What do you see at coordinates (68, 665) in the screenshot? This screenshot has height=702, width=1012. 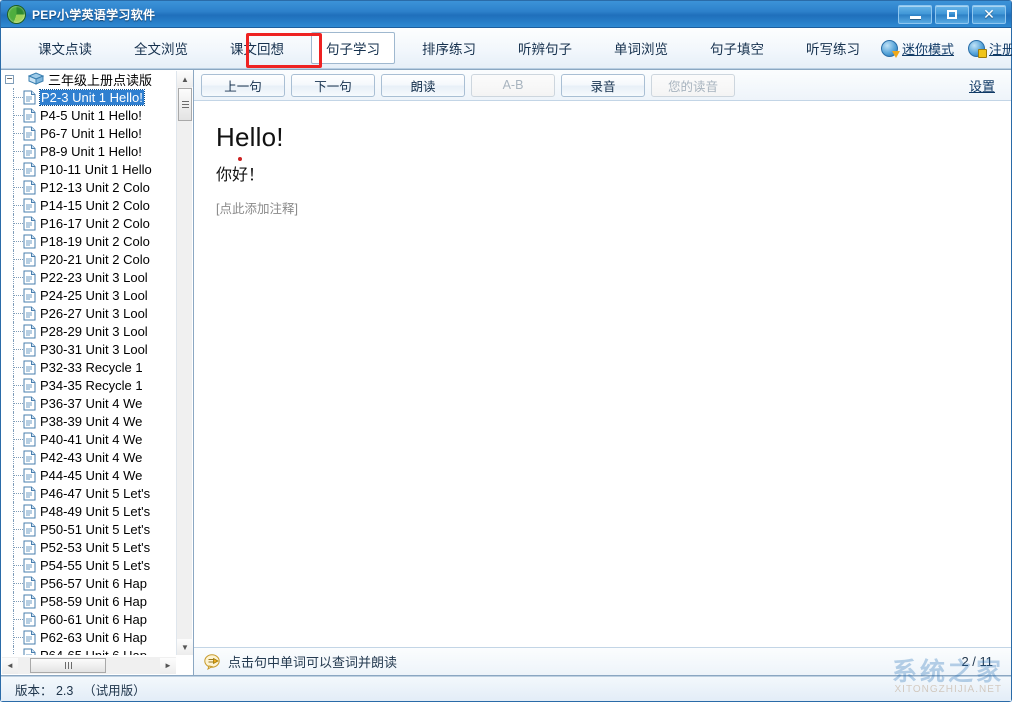 I see `horizontal-scroll-thumb` at bounding box center [68, 665].